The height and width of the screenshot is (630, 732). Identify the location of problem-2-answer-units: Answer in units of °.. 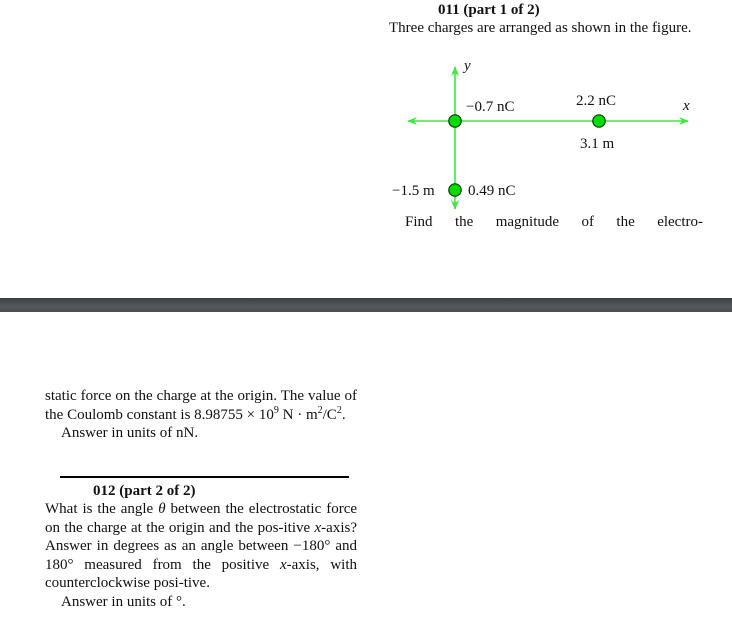
(123, 601).